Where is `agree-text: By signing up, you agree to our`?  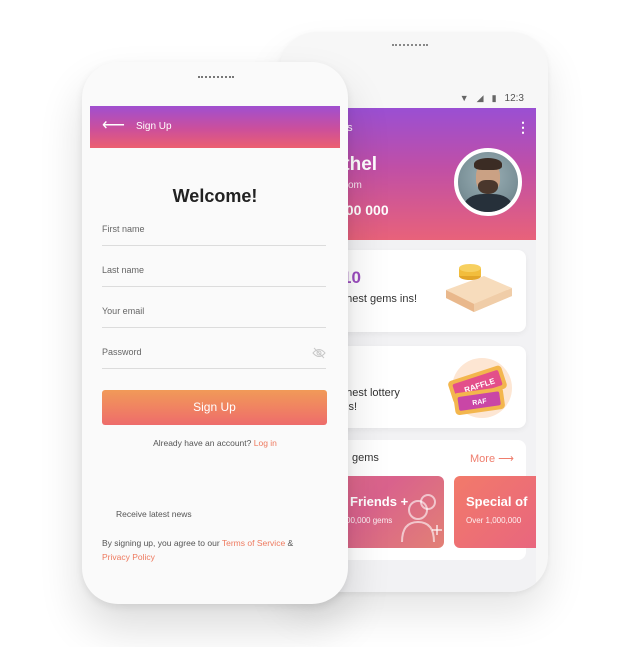 agree-text: By signing up, you agree to our is located at coordinates (162, 543).